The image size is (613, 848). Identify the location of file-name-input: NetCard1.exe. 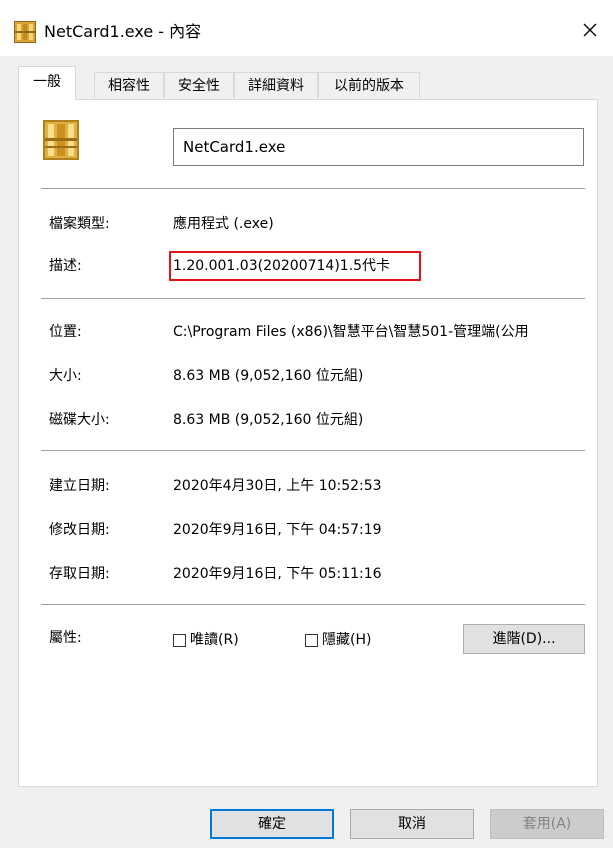
(378, 147).